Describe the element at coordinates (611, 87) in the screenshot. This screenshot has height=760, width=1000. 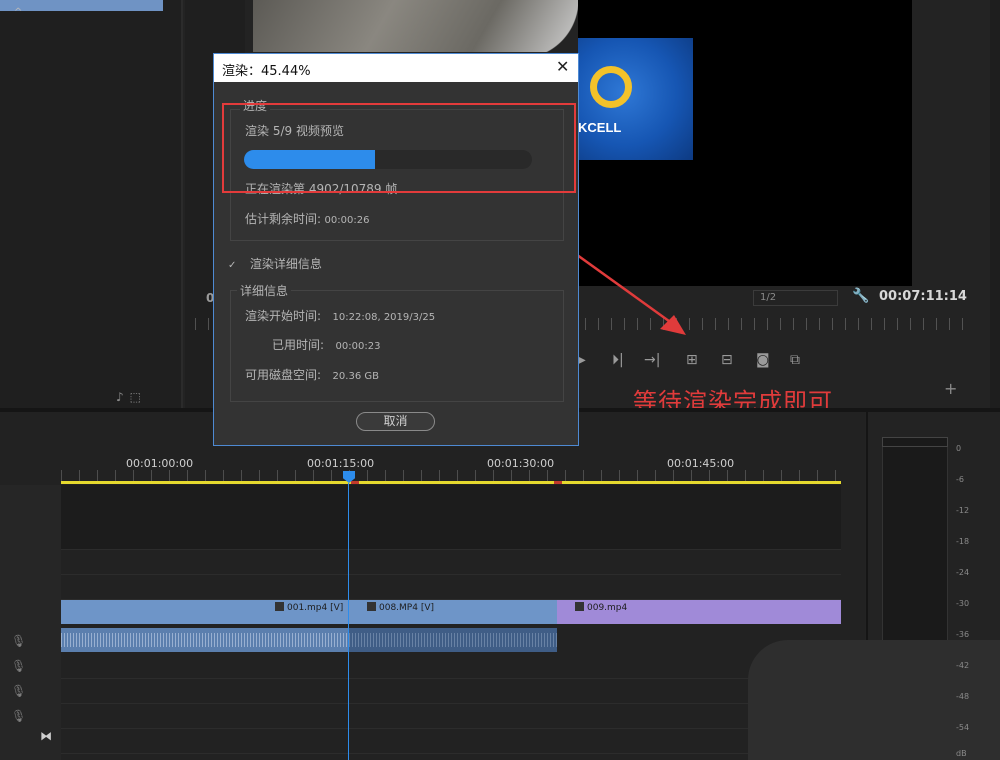
I see `logo-ring` at that location.